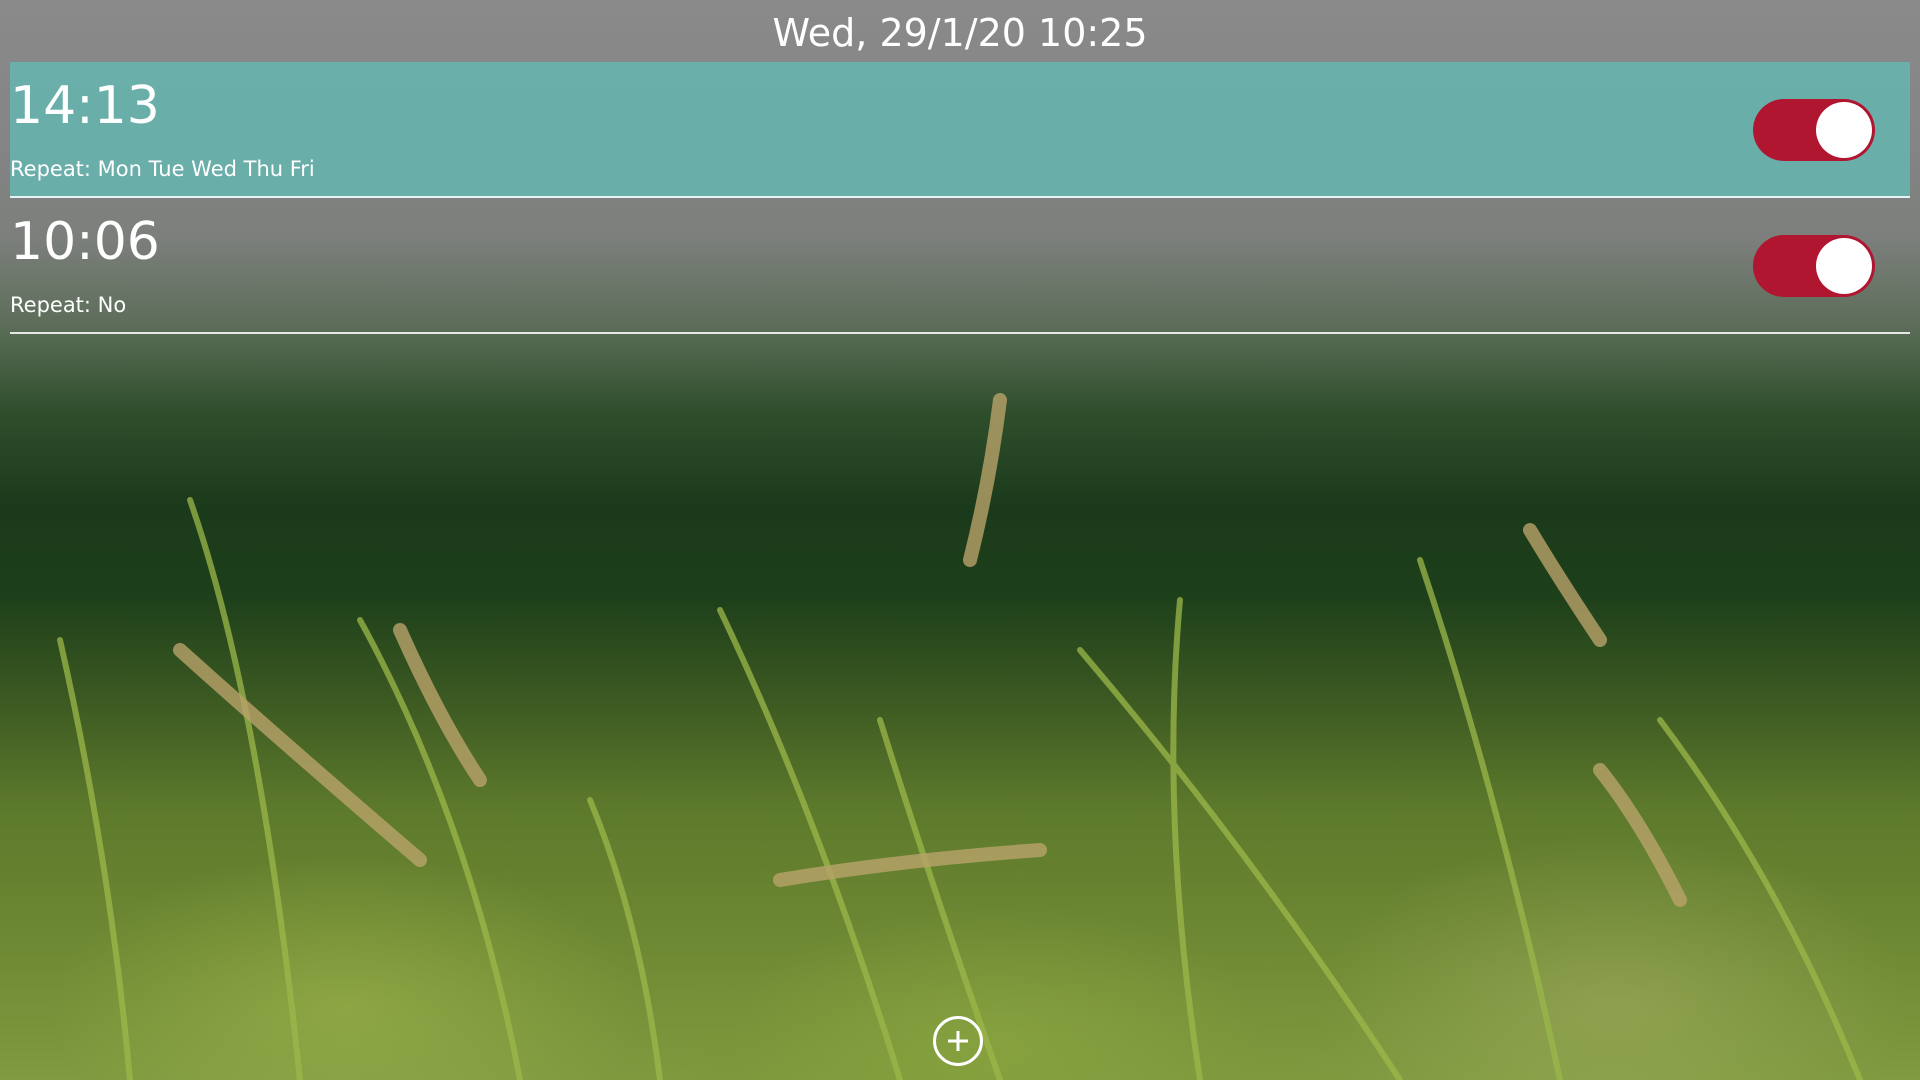  I want to click on alarm-row-1: 14:13 Repeat: Mon Tue Wed Thu Fri, so click(960, 130).